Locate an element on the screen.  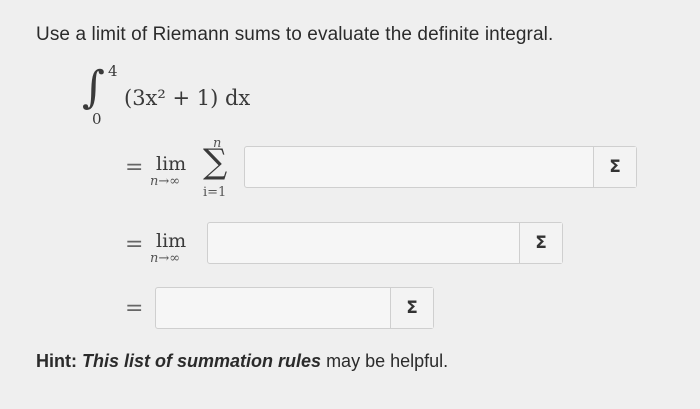
limit-label-2: lim is located at coordinates (171, 241).